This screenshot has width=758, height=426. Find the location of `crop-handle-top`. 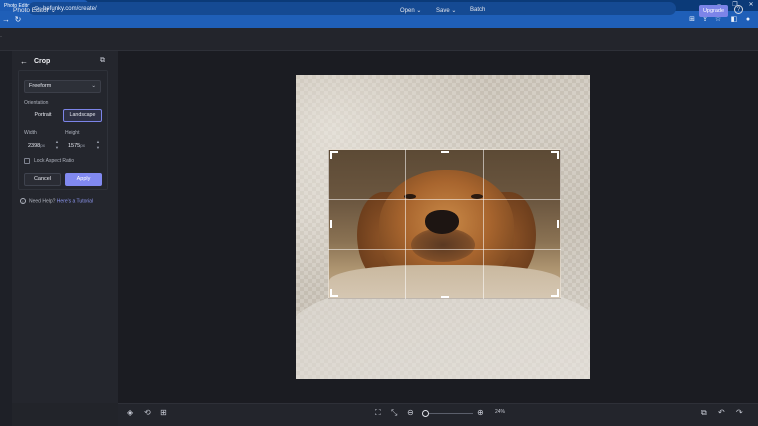

crop-handle-top is located at coordinates (445, 152).